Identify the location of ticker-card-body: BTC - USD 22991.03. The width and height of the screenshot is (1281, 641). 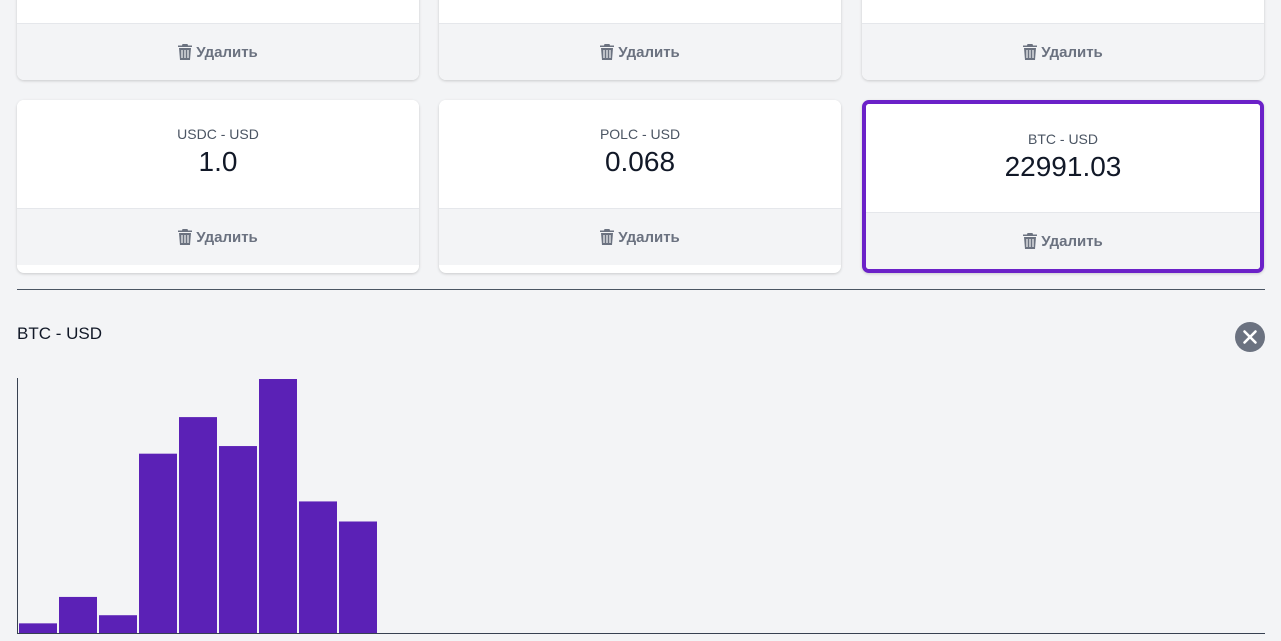
(1063, 158).